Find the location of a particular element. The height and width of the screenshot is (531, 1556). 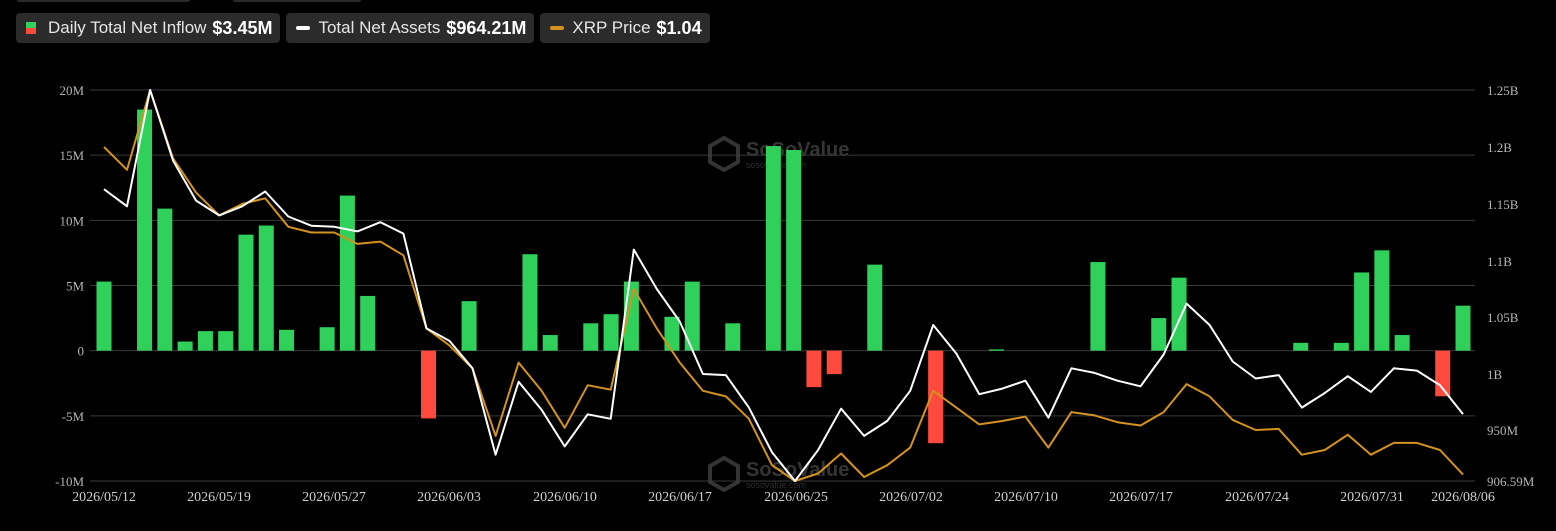

x-tick-label: 2026/06/17 is located at coordinates (680, 497).